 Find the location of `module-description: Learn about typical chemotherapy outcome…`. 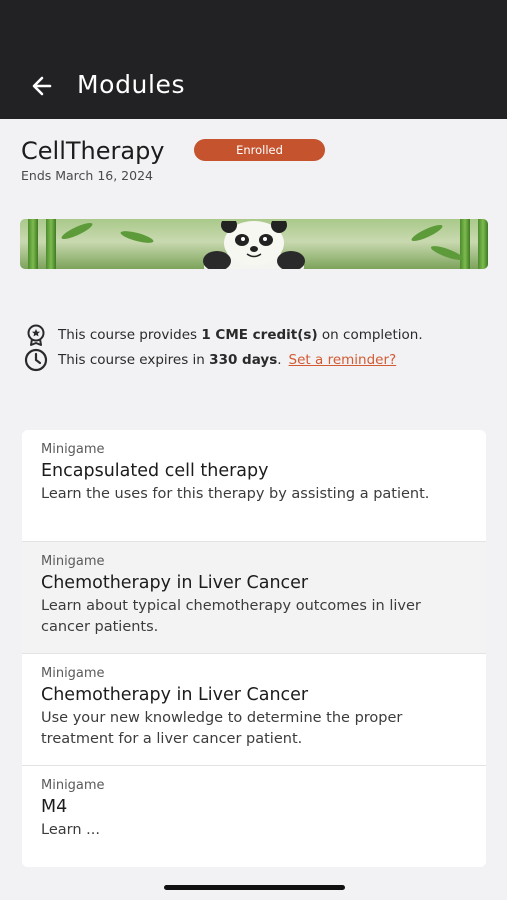

module-description: Learn about typical chemotherapy outcome… is located at coordinates (231, 616).